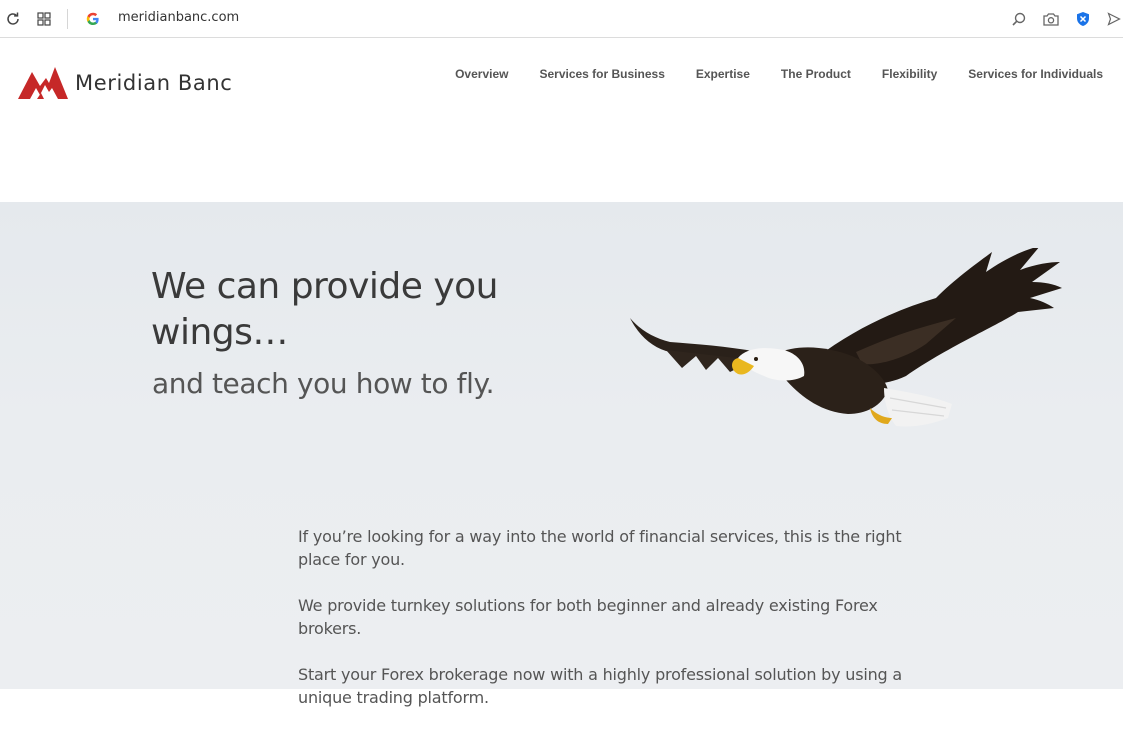 The height and width of the screenshot is (732, 1123). I want to click on browser-toolbar: meridianbanc.com, so click(561, 19).